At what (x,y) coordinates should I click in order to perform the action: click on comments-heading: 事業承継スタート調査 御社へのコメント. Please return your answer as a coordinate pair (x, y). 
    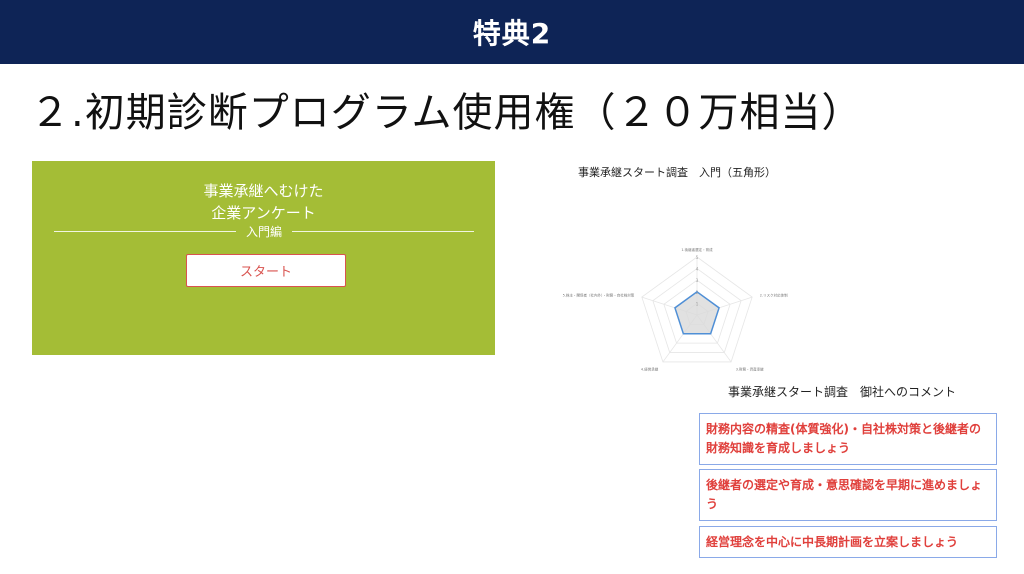
    Looking at the image, I should click on (842, 392).